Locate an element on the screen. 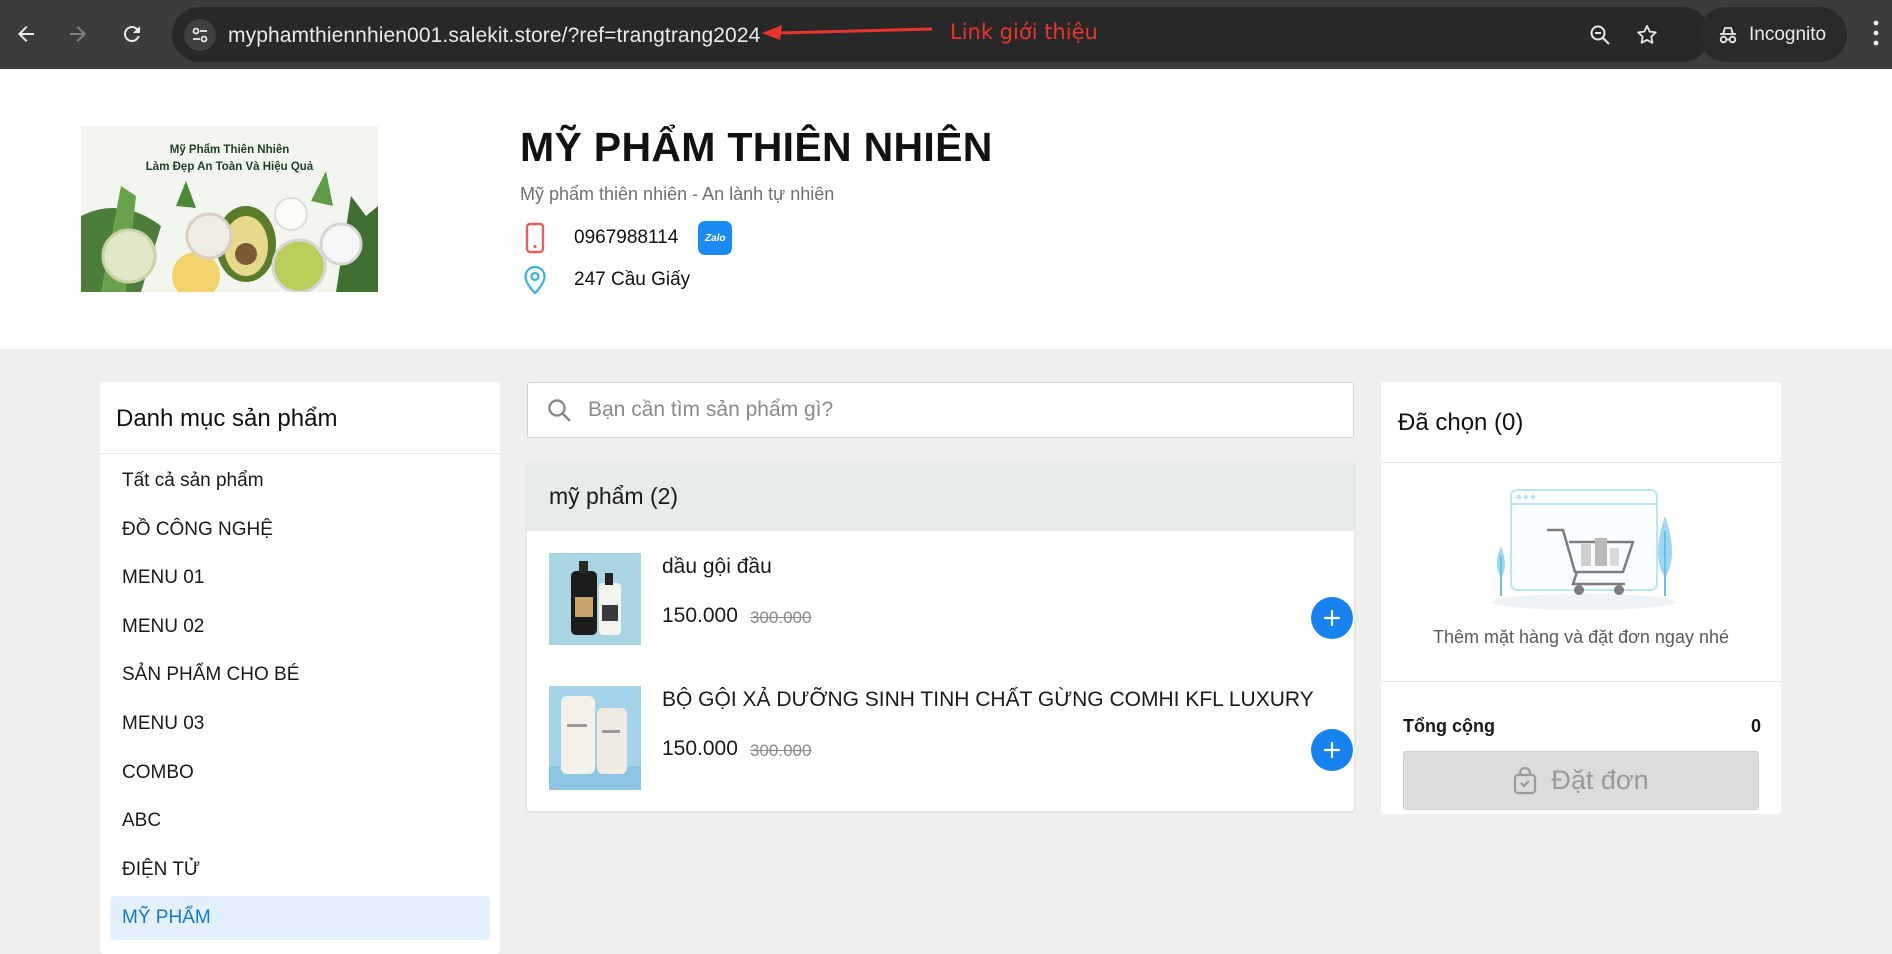  total-value: 0 is located at coordinates (1755, 726).